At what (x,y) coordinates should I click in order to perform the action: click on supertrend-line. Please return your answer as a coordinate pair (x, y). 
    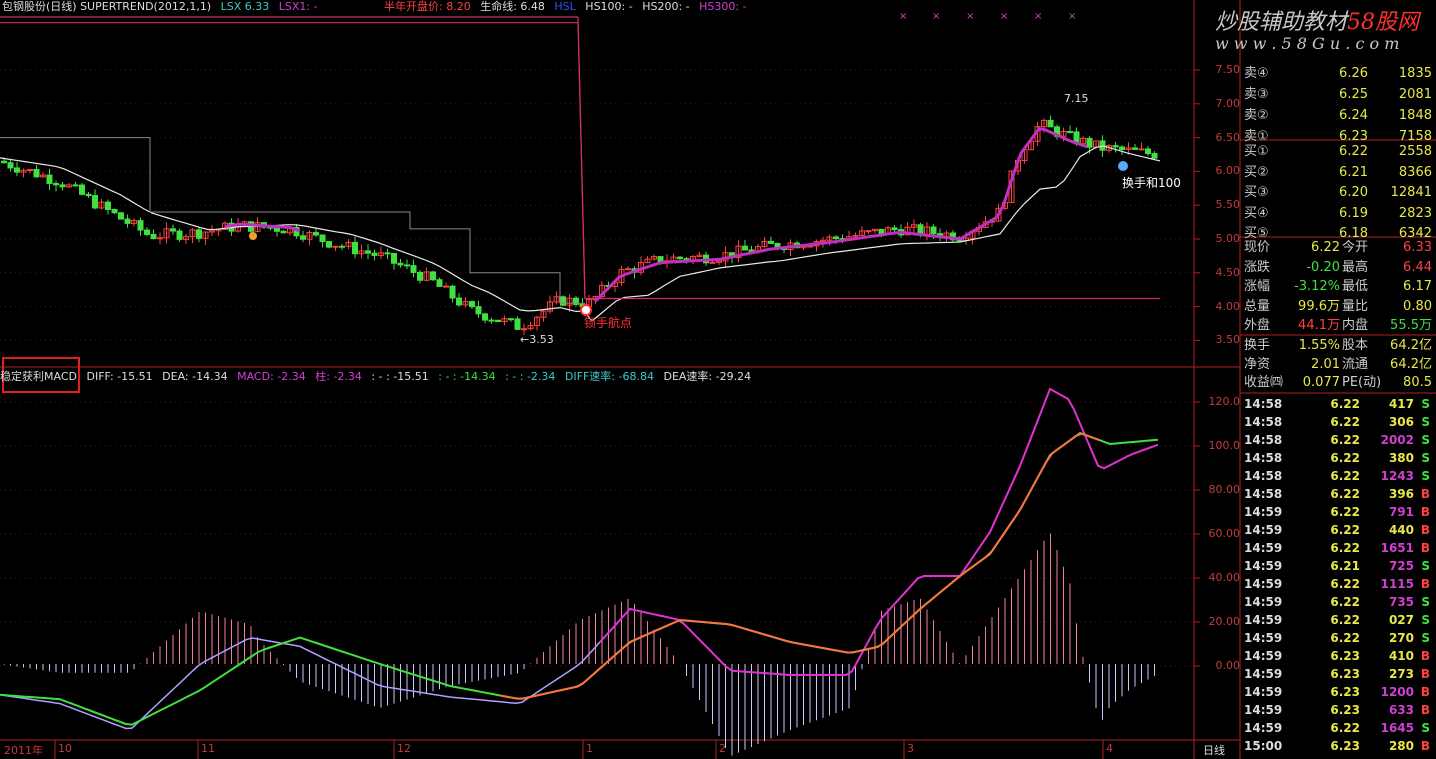
    Looking at the image, I should click on (292, 220).